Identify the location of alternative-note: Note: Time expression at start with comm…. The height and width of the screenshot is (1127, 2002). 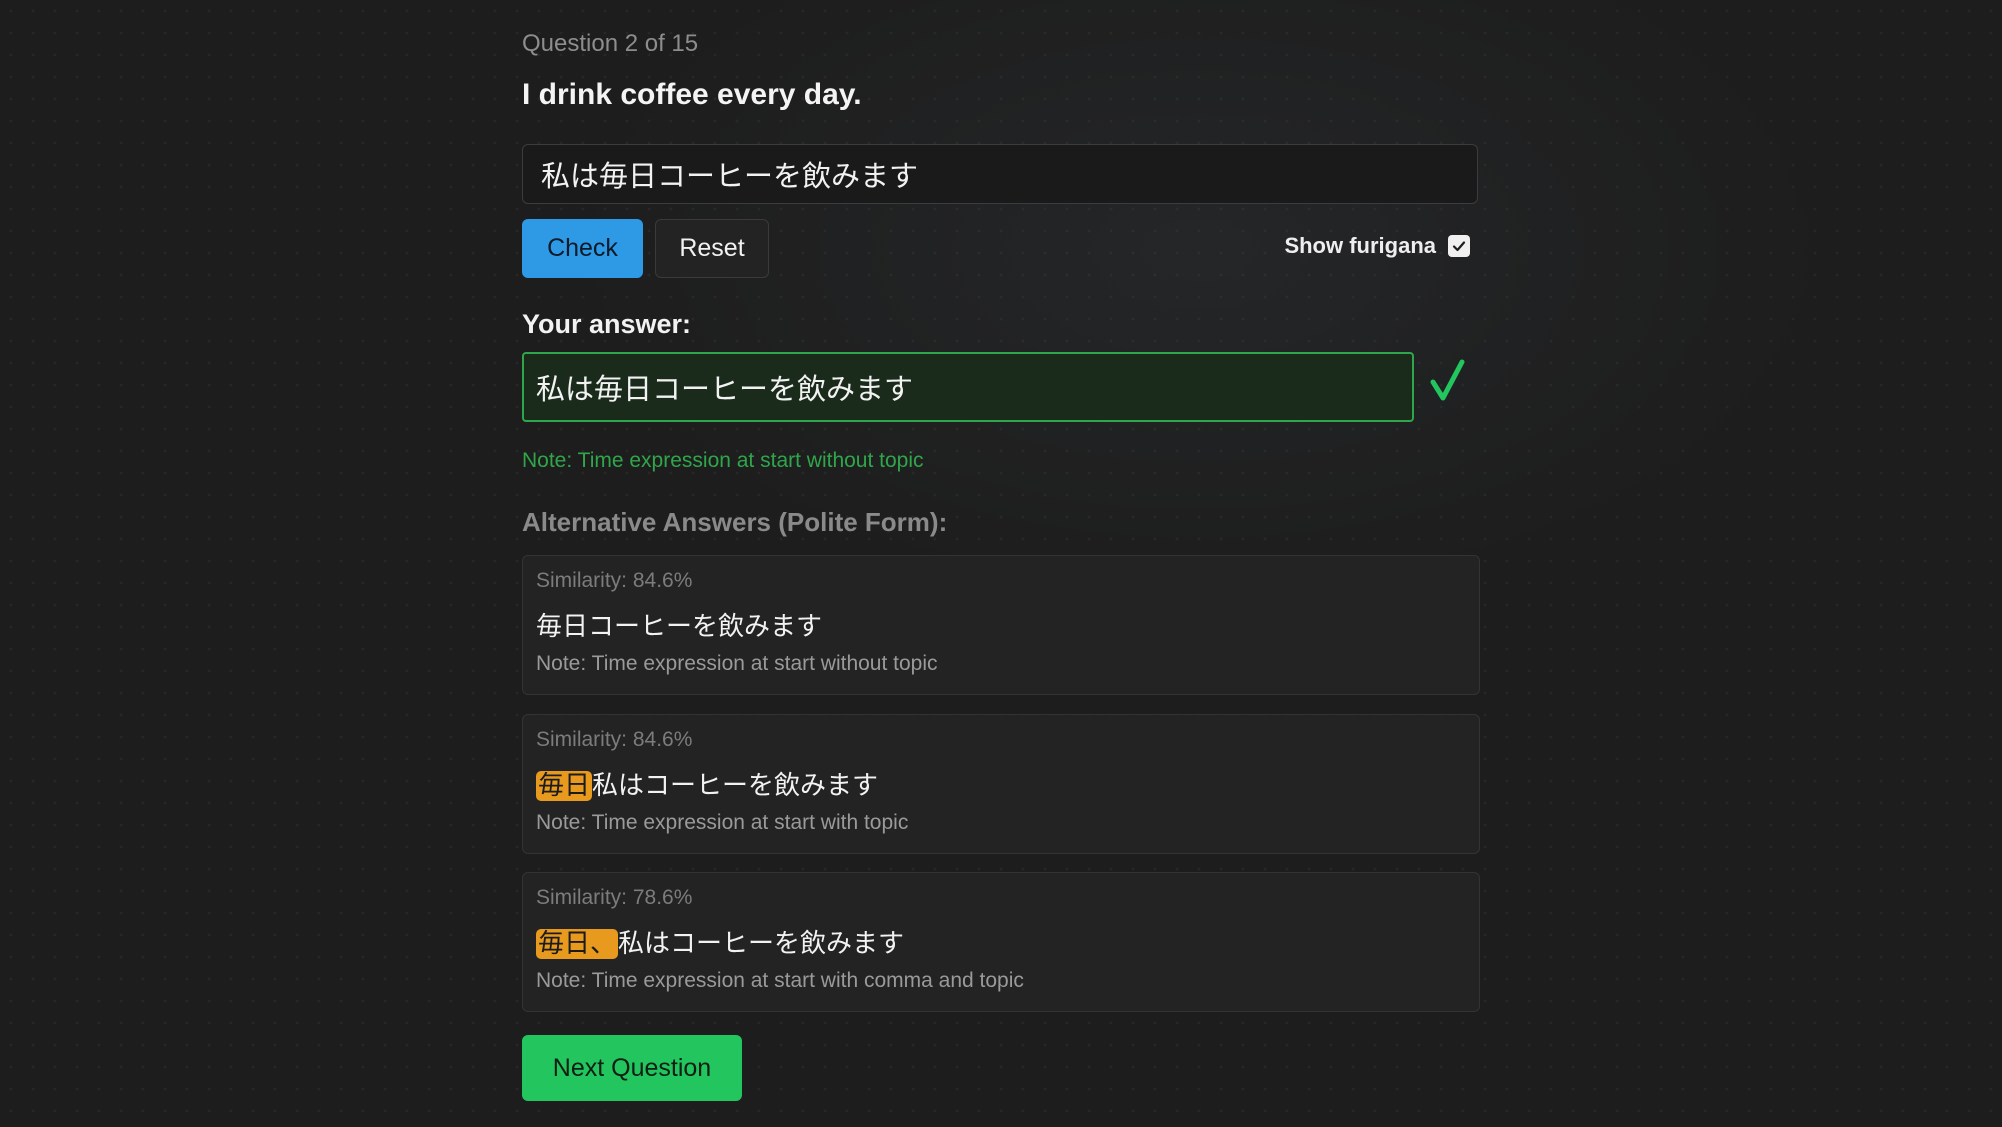
(780, 980).